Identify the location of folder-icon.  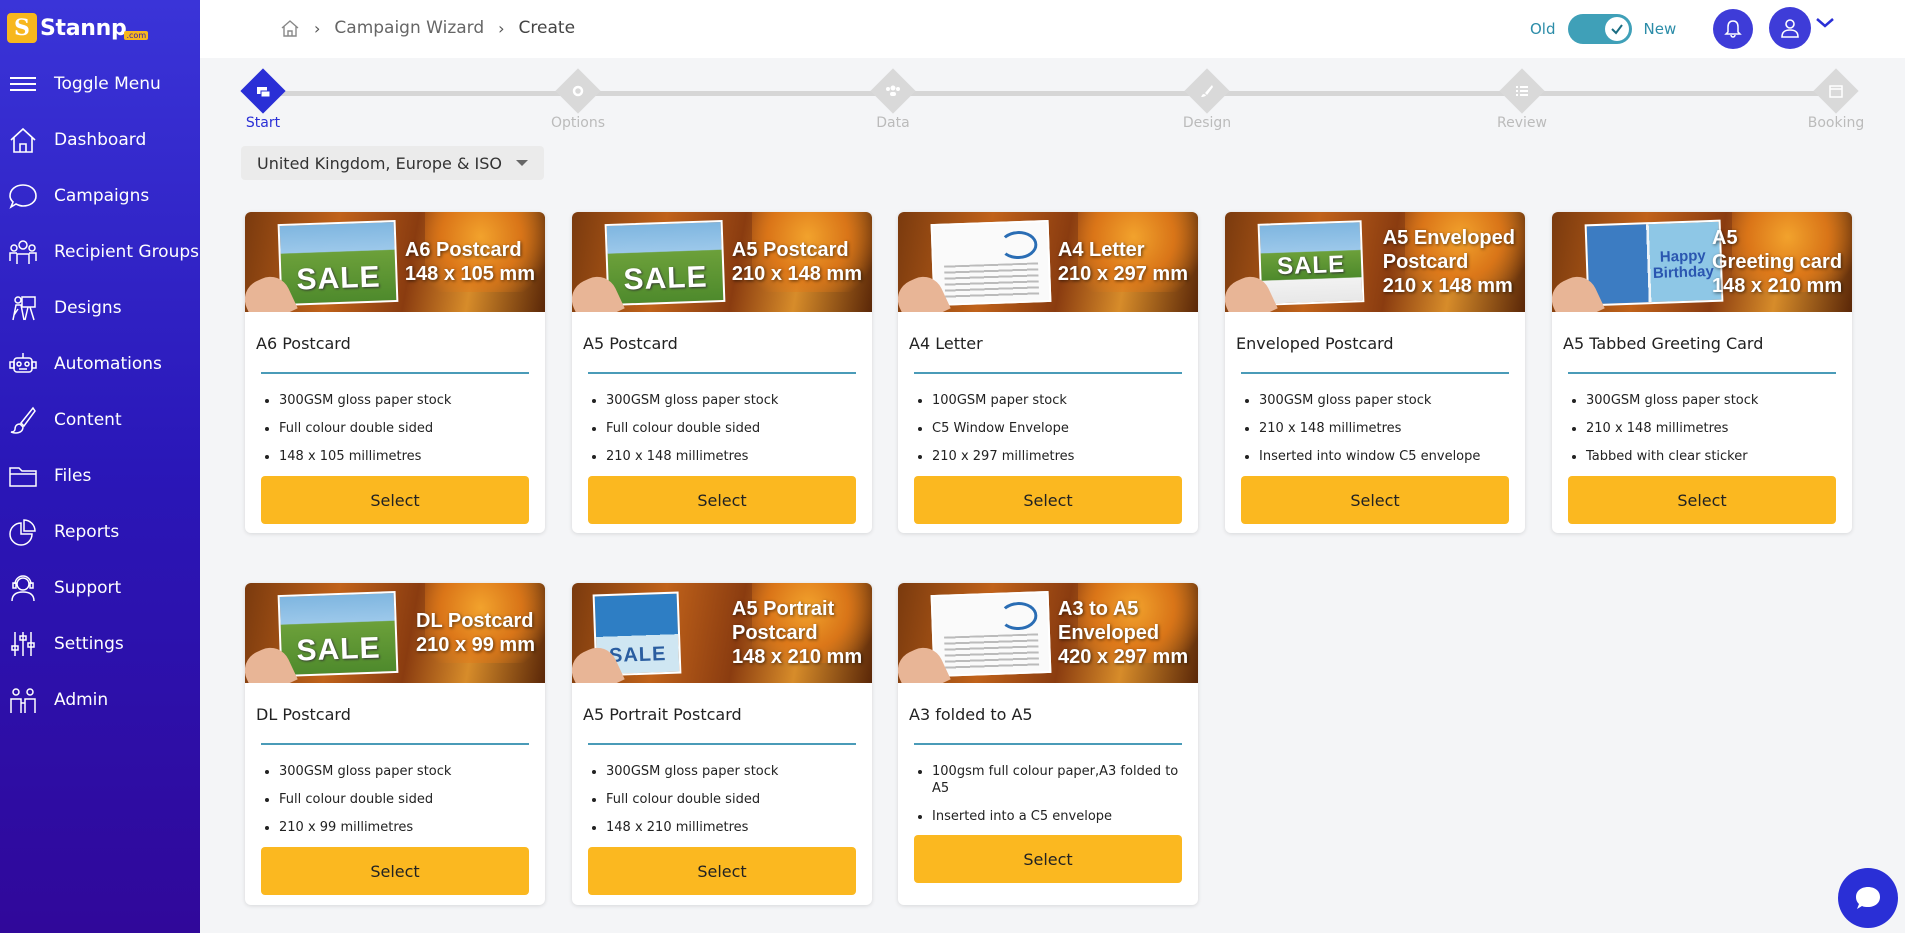
(23, 477).